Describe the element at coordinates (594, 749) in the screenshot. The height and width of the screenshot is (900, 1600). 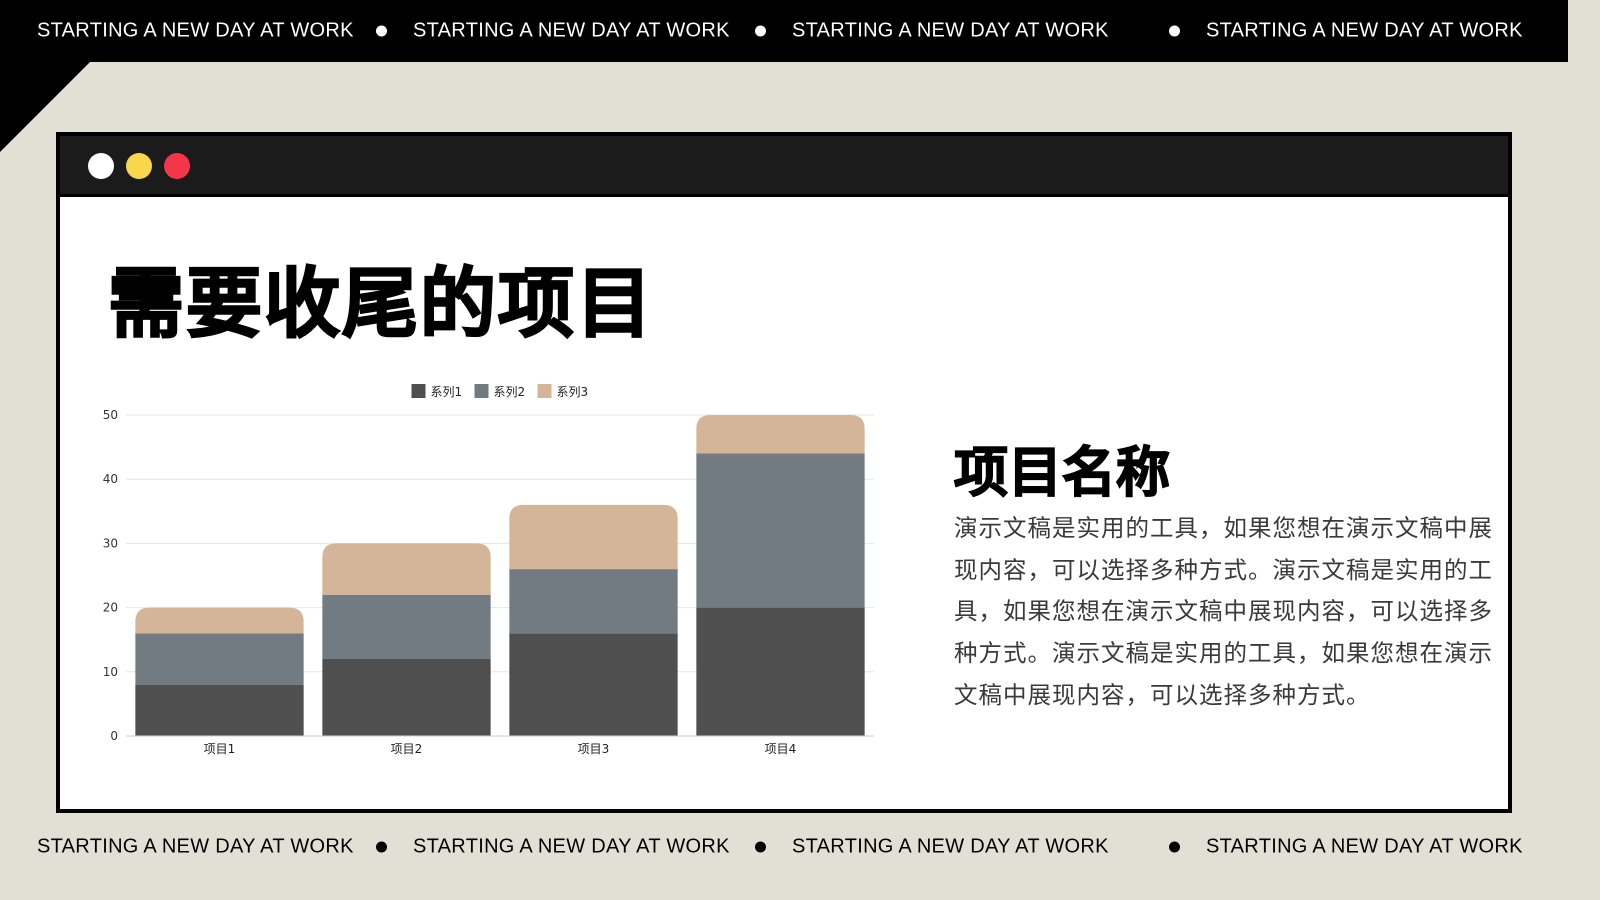
I see `x-tick-label: 项目3` at that location.